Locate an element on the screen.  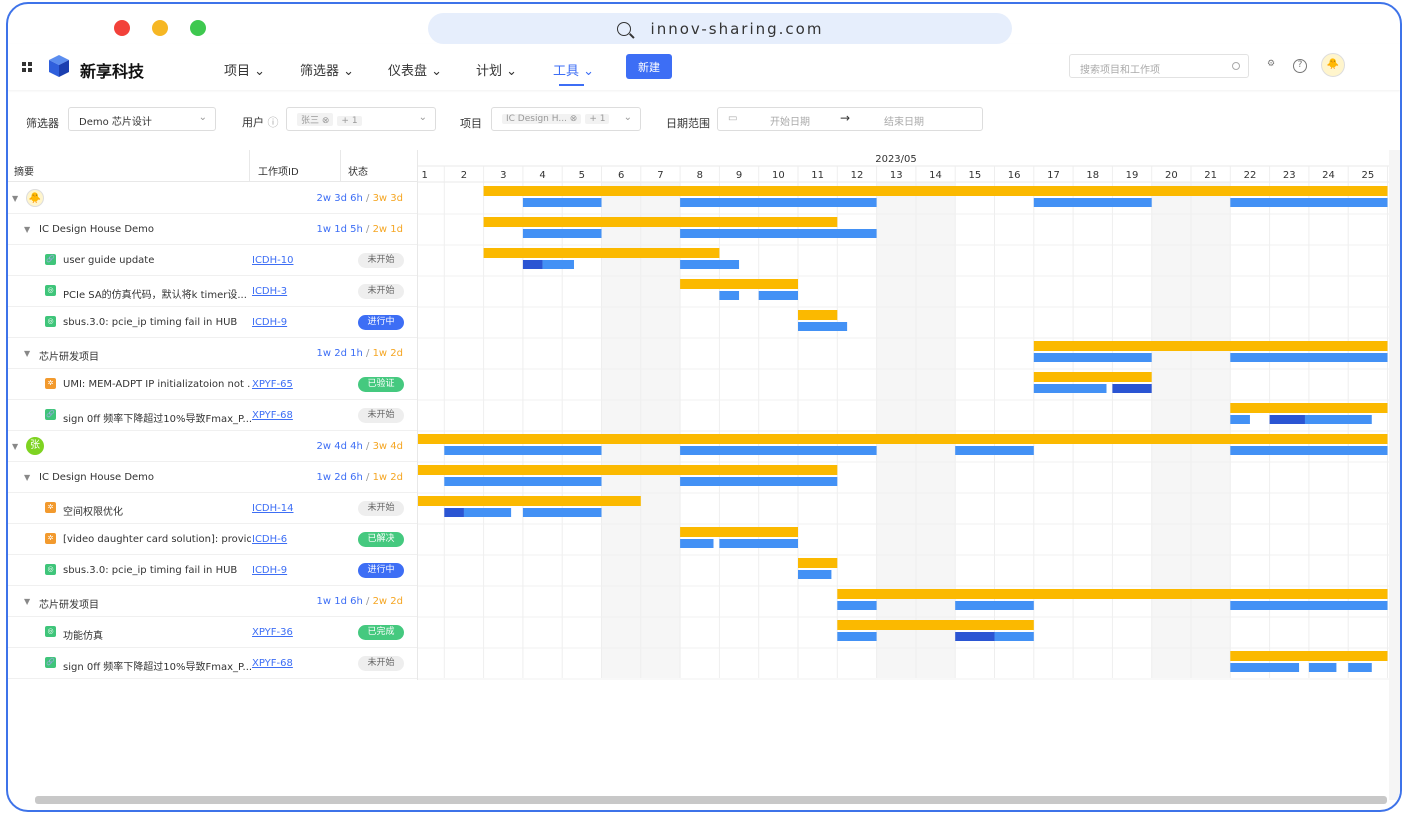
user-select: 张三 ⊗ + 1 ⌄ is located at coordinates (361, 119).